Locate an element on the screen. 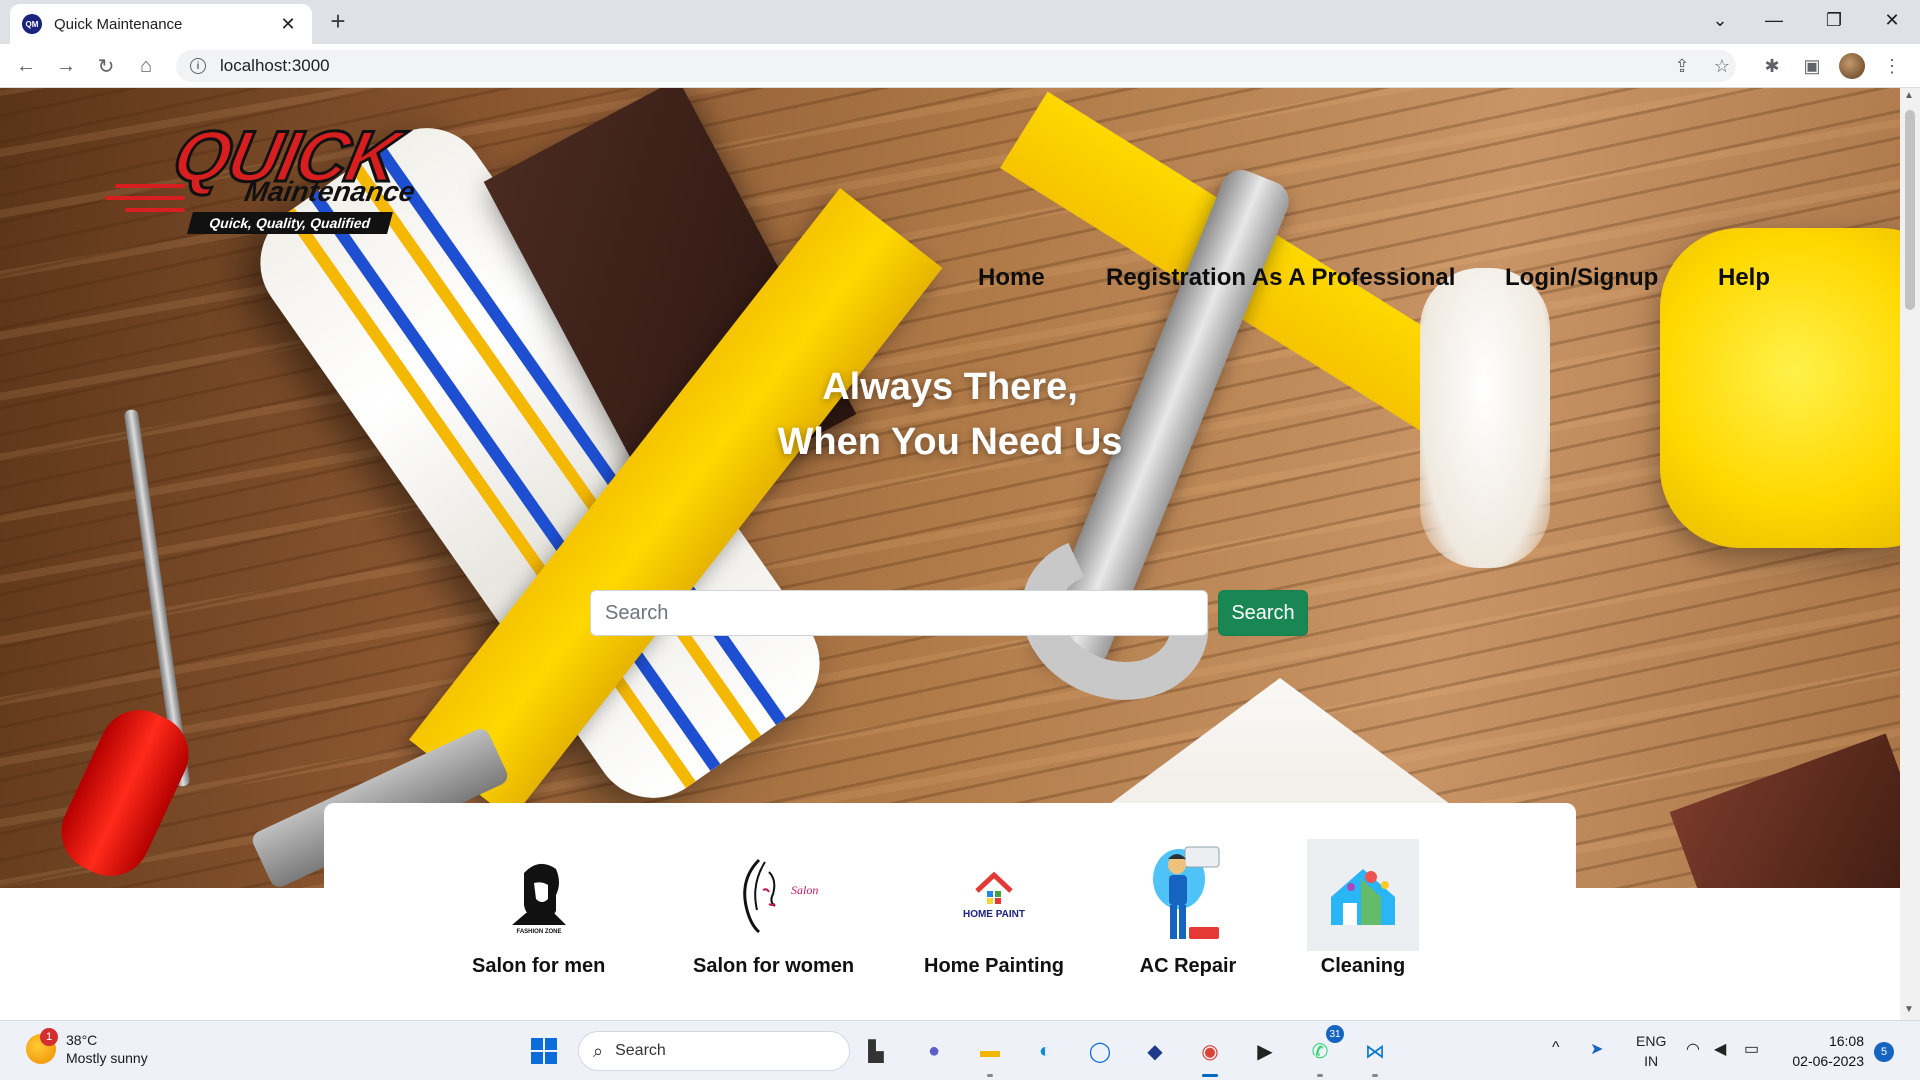  wifi-icon: ◠ is located at coordinates (1693, 1049).